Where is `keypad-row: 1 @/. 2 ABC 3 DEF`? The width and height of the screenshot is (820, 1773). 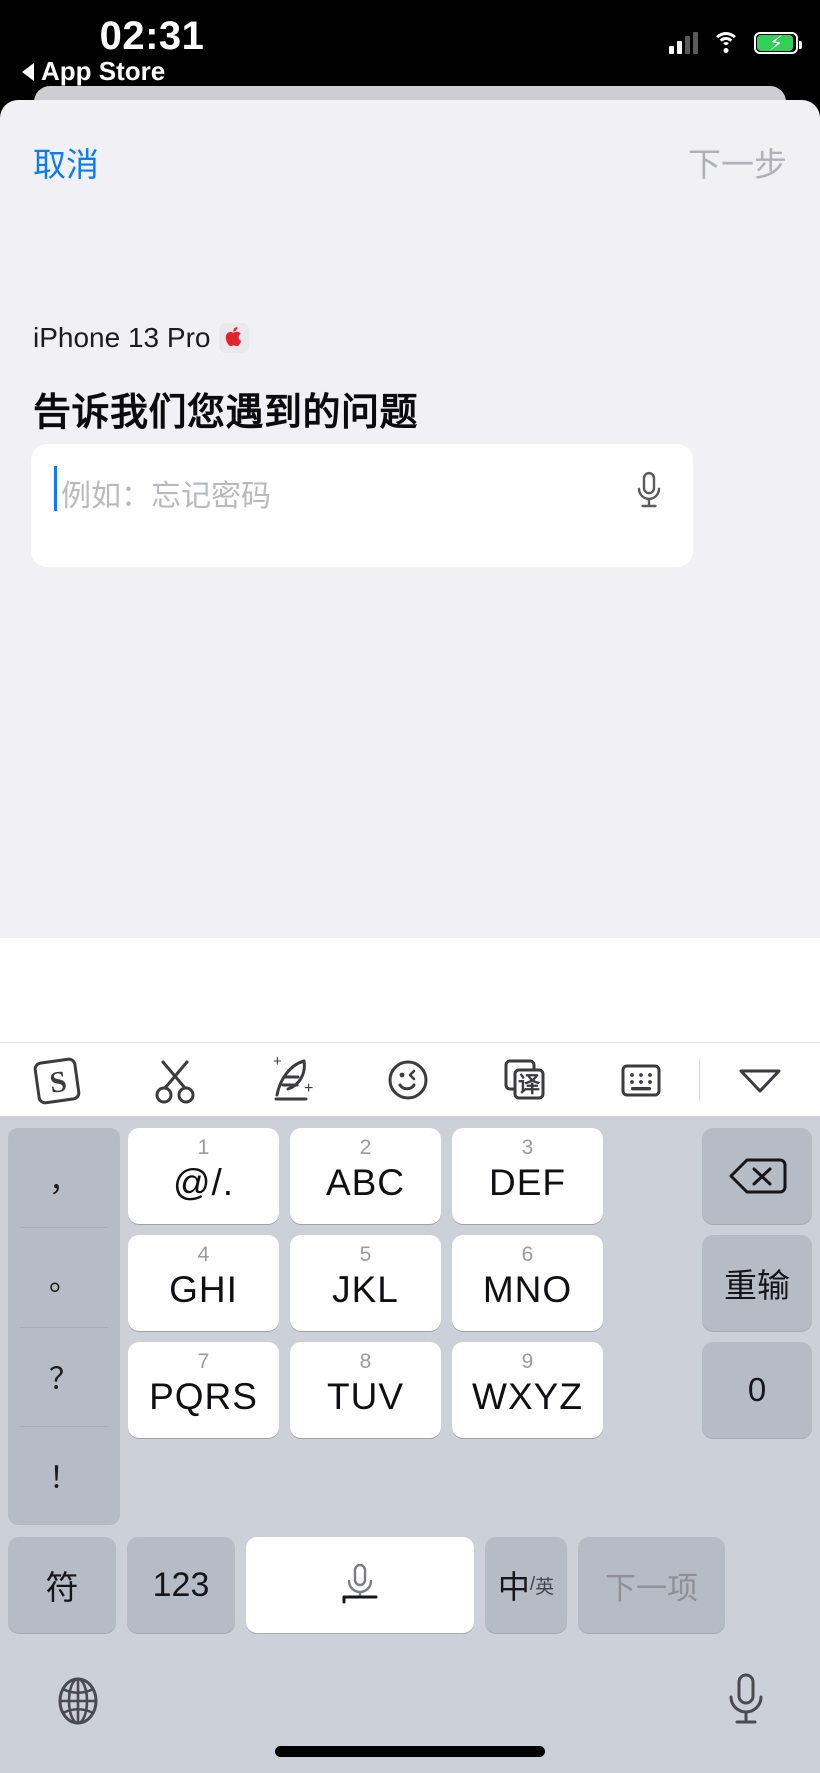 keypad-row: 1 @/. 2 ABC 3 DEF is located at coordinates (407, 1176).